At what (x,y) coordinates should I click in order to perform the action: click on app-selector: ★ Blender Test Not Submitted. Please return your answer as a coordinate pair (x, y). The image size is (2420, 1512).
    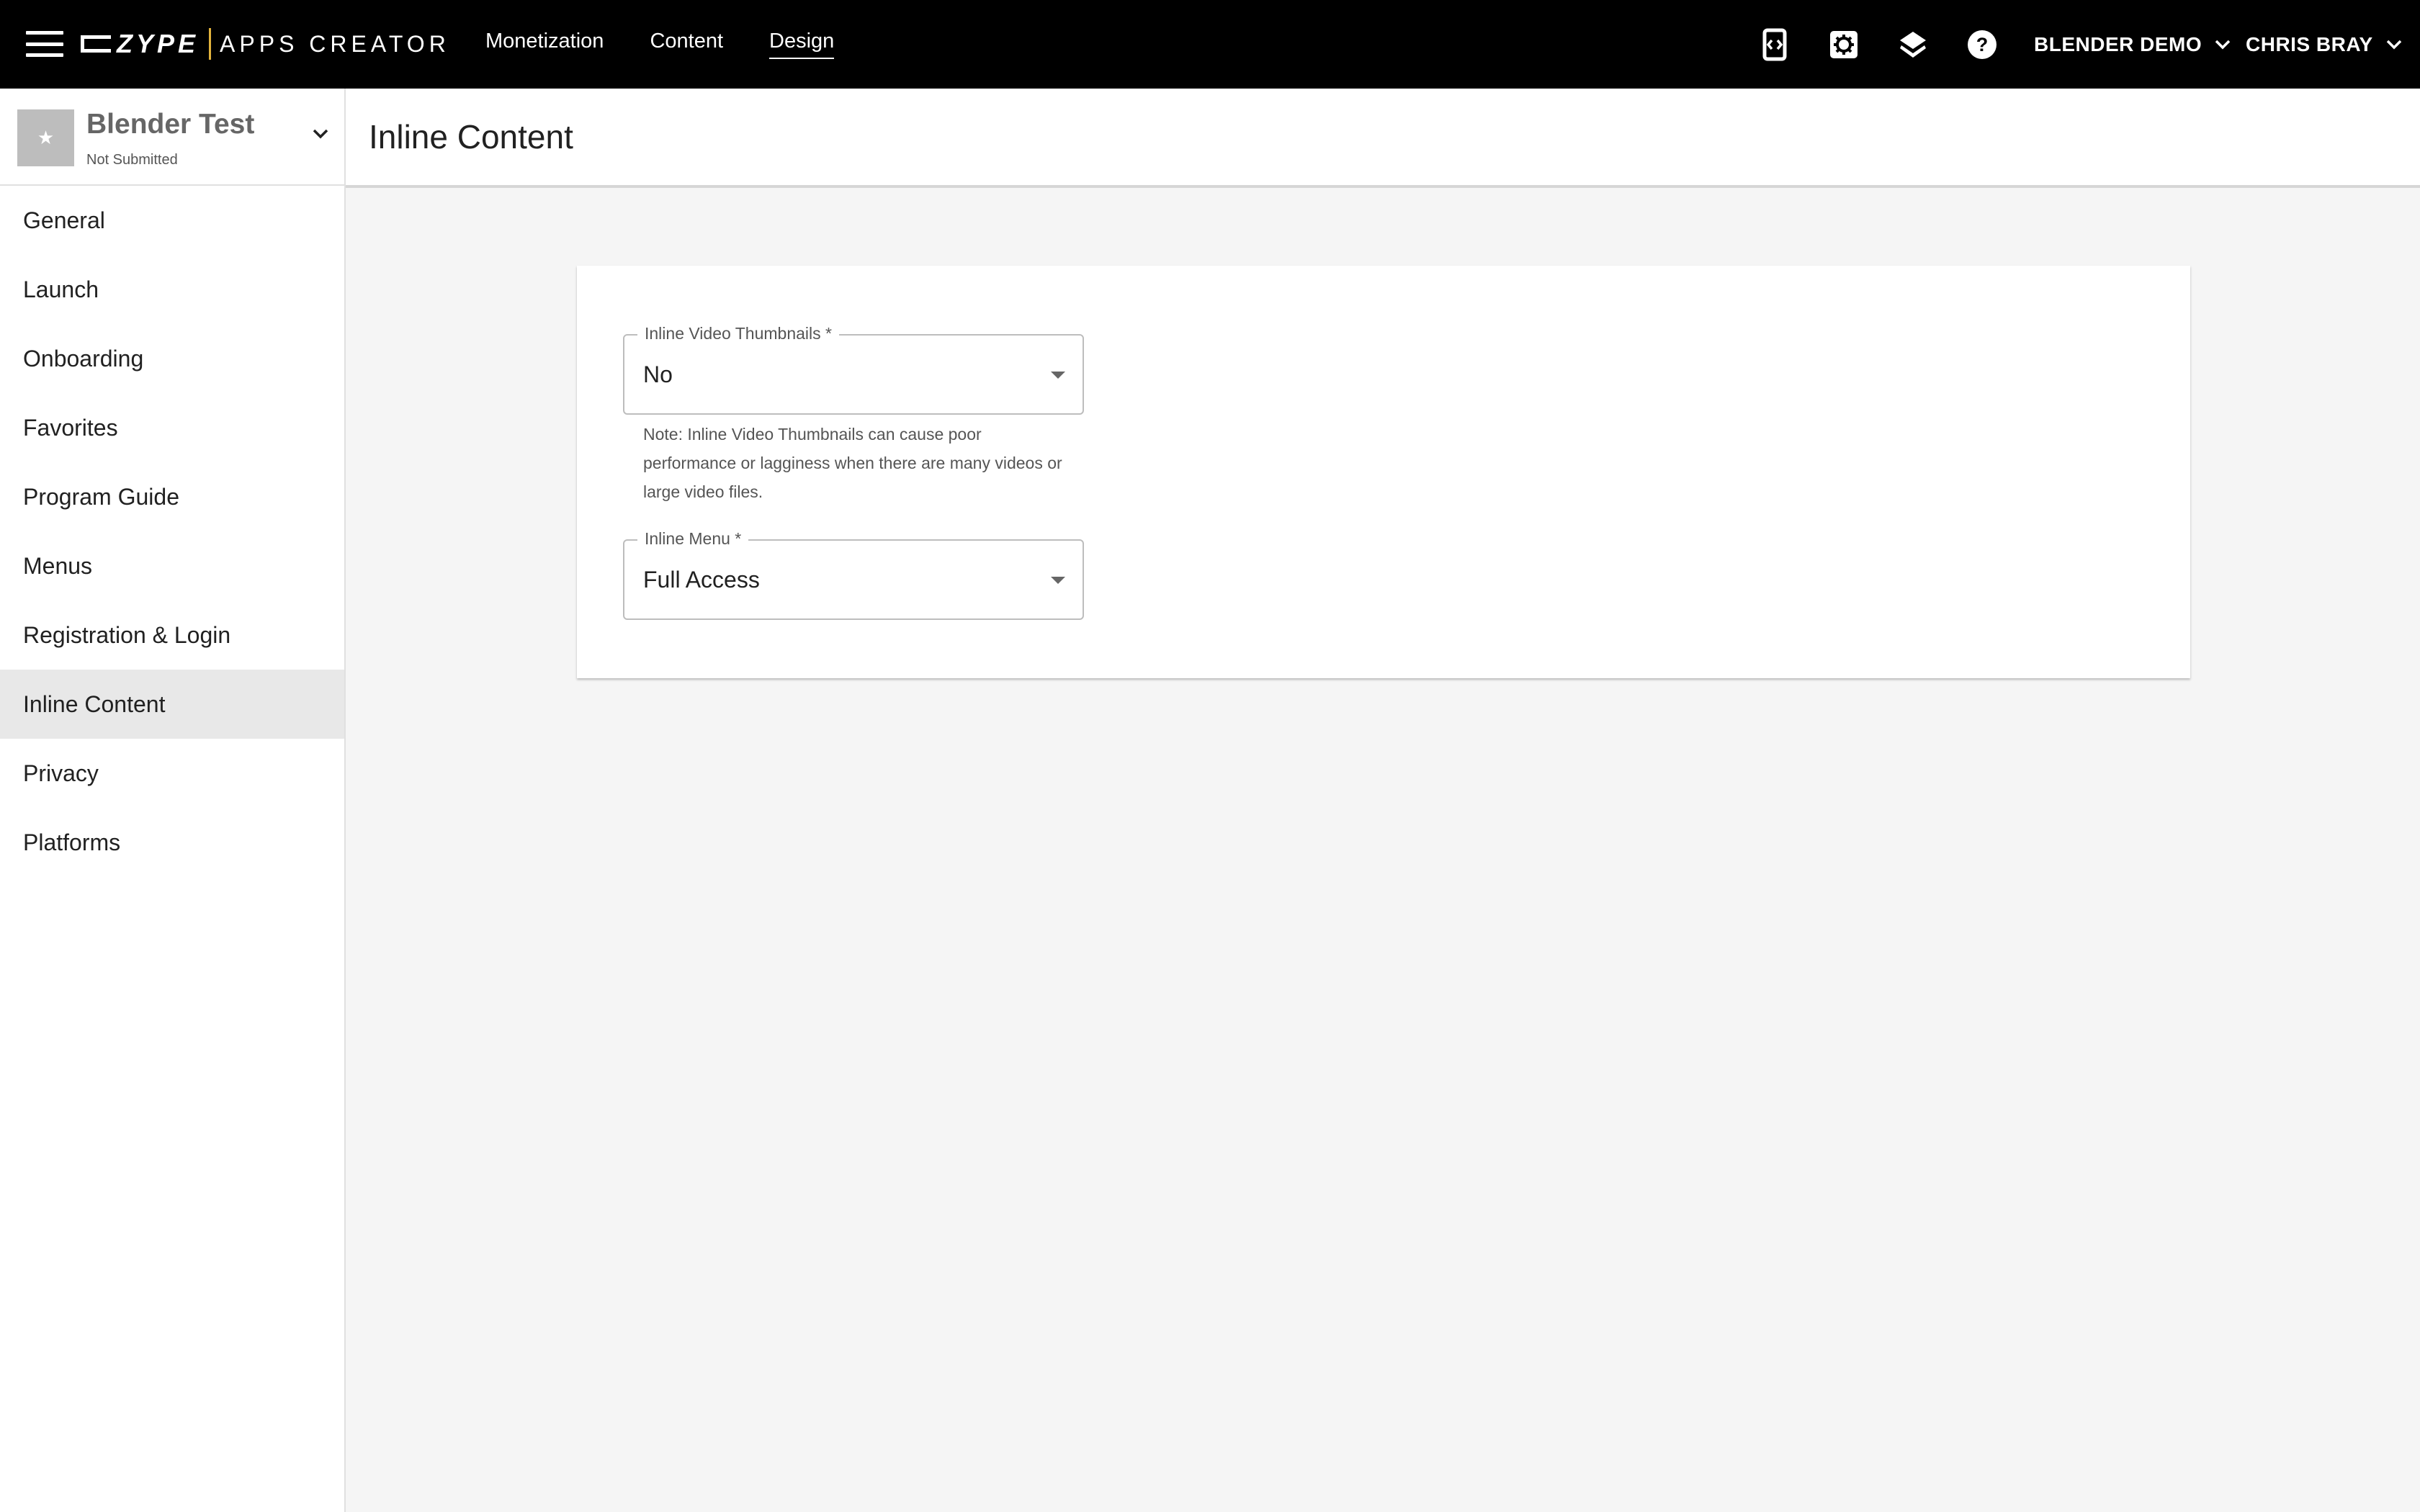
    Looking at the image, I should click on (172, 137).